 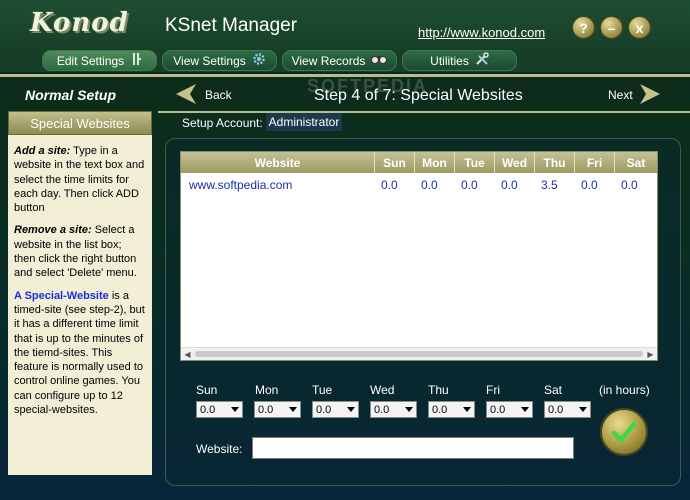 What do you see at coordinates (515, 162) in the screenshot?
I see `column-header: Wed` at bounding box center [515, 162].